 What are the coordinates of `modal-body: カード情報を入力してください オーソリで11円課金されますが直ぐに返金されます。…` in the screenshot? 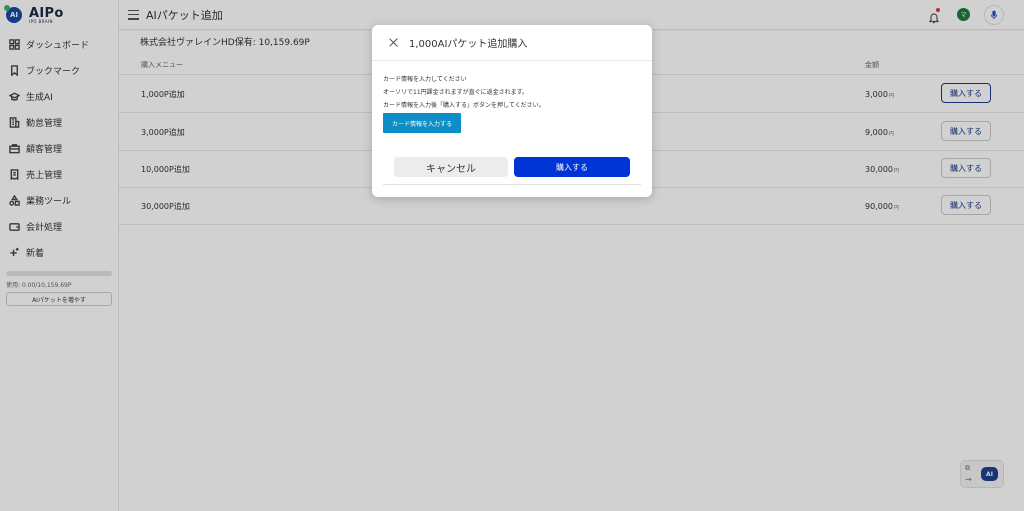 It's located at (512, 97).